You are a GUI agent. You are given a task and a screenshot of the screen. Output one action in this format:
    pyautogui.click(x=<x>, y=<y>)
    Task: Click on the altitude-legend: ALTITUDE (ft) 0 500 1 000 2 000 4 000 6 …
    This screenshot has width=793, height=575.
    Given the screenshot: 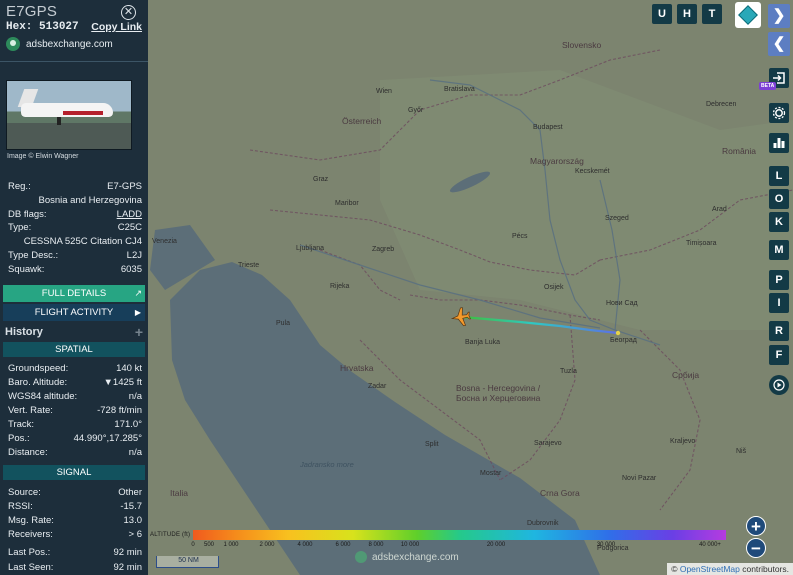 What is the action you would take?
    pyautogui.click(x=439, y=540)
    